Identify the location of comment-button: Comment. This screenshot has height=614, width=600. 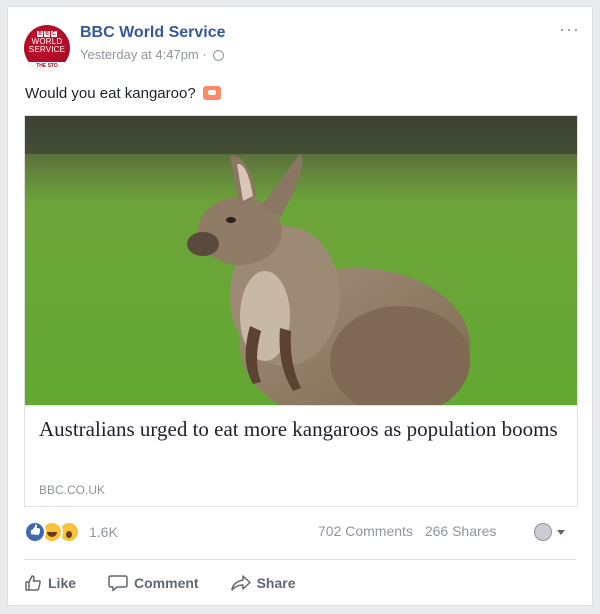
(153, 583).